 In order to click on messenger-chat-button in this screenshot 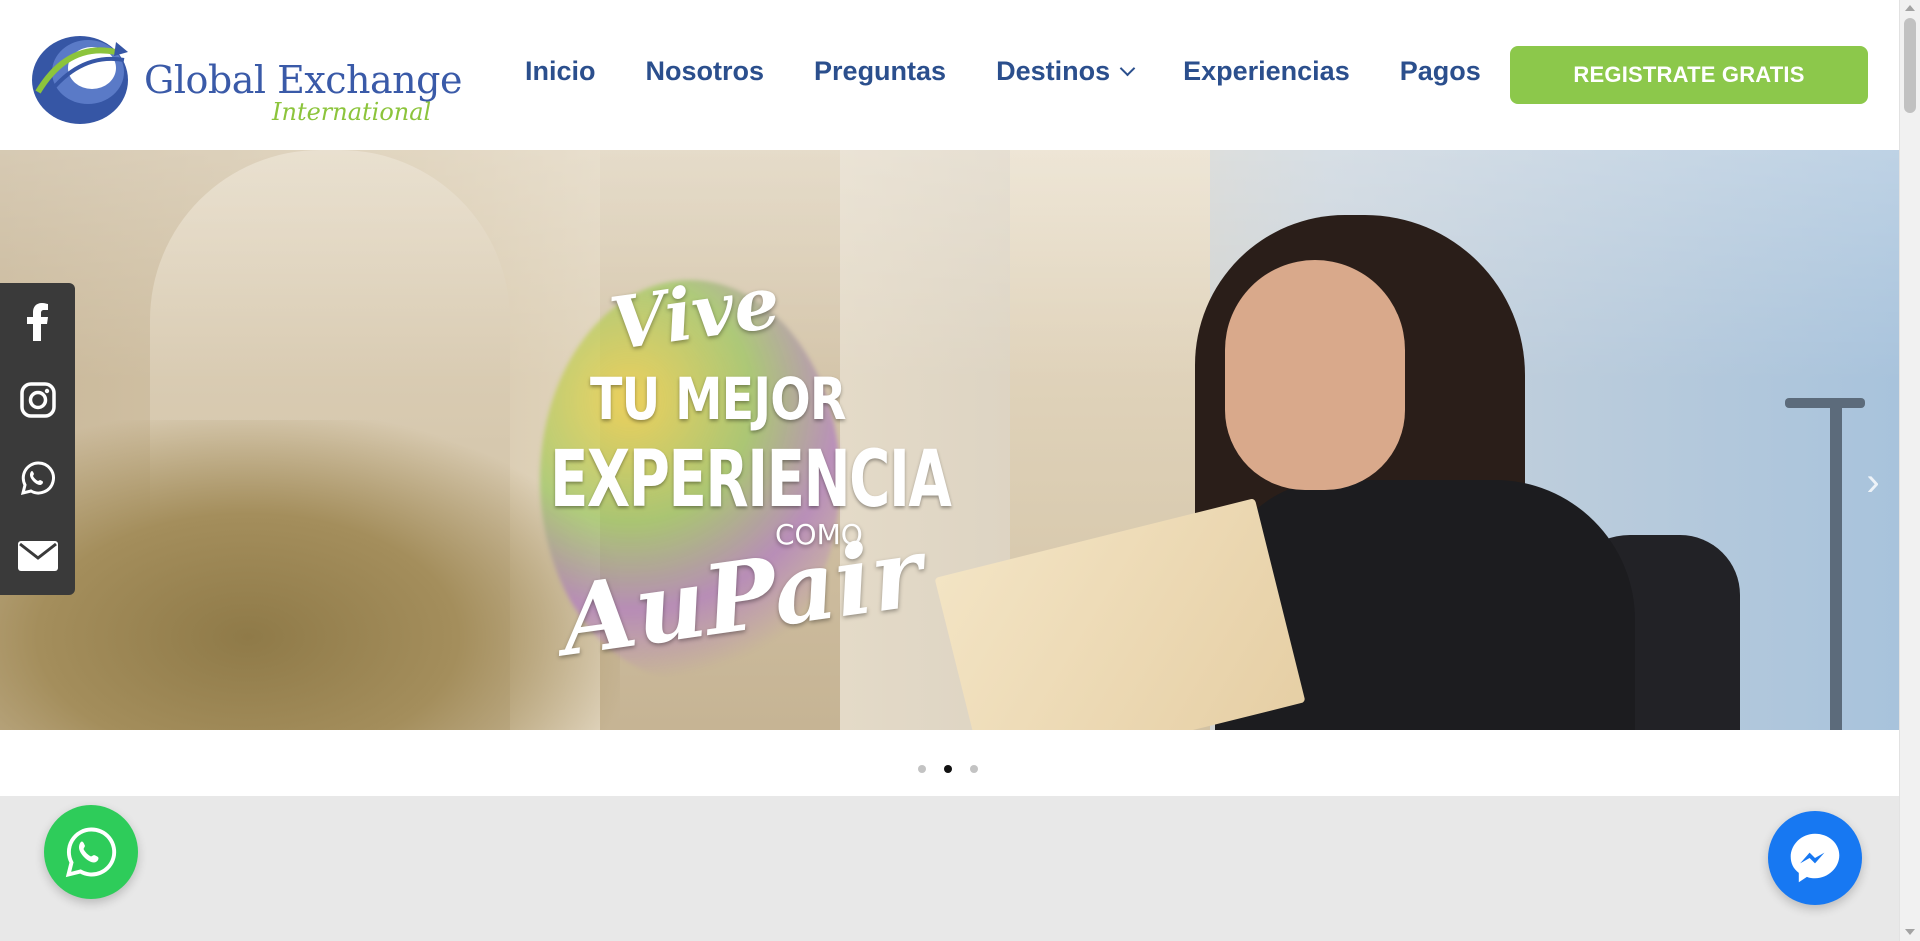, I will do `click(1815, 858)`.